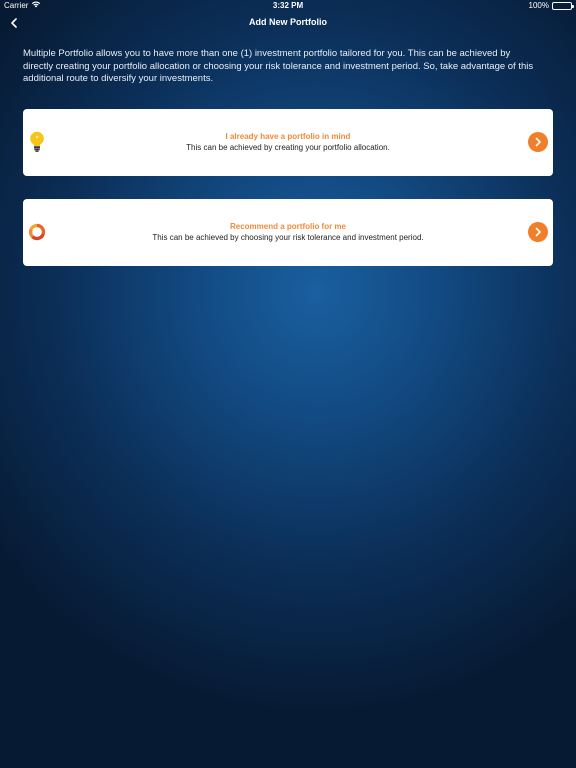 This screenshot has height=768, width=576. I want to click on donut-chart-icon, so click(37, 232).